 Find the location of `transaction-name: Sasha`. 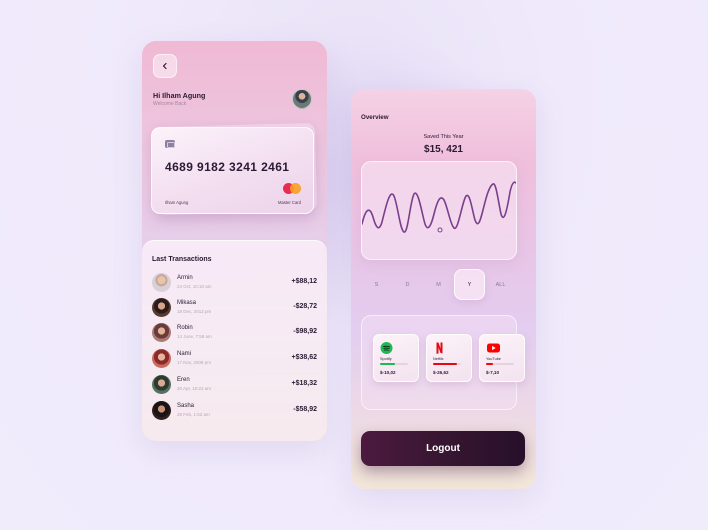

transaction-name: Sasha is located at coordinates (186, 406).